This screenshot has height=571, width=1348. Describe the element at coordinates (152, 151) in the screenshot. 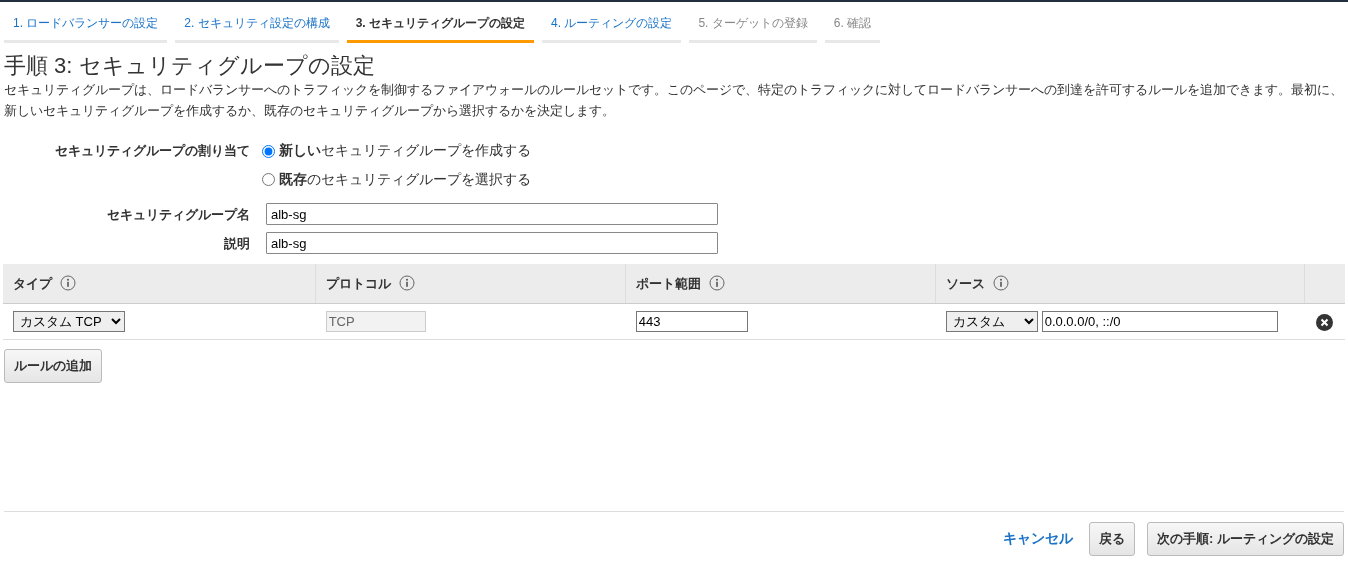

I see `field-label: セキュリティグループの割り当て` at that location.